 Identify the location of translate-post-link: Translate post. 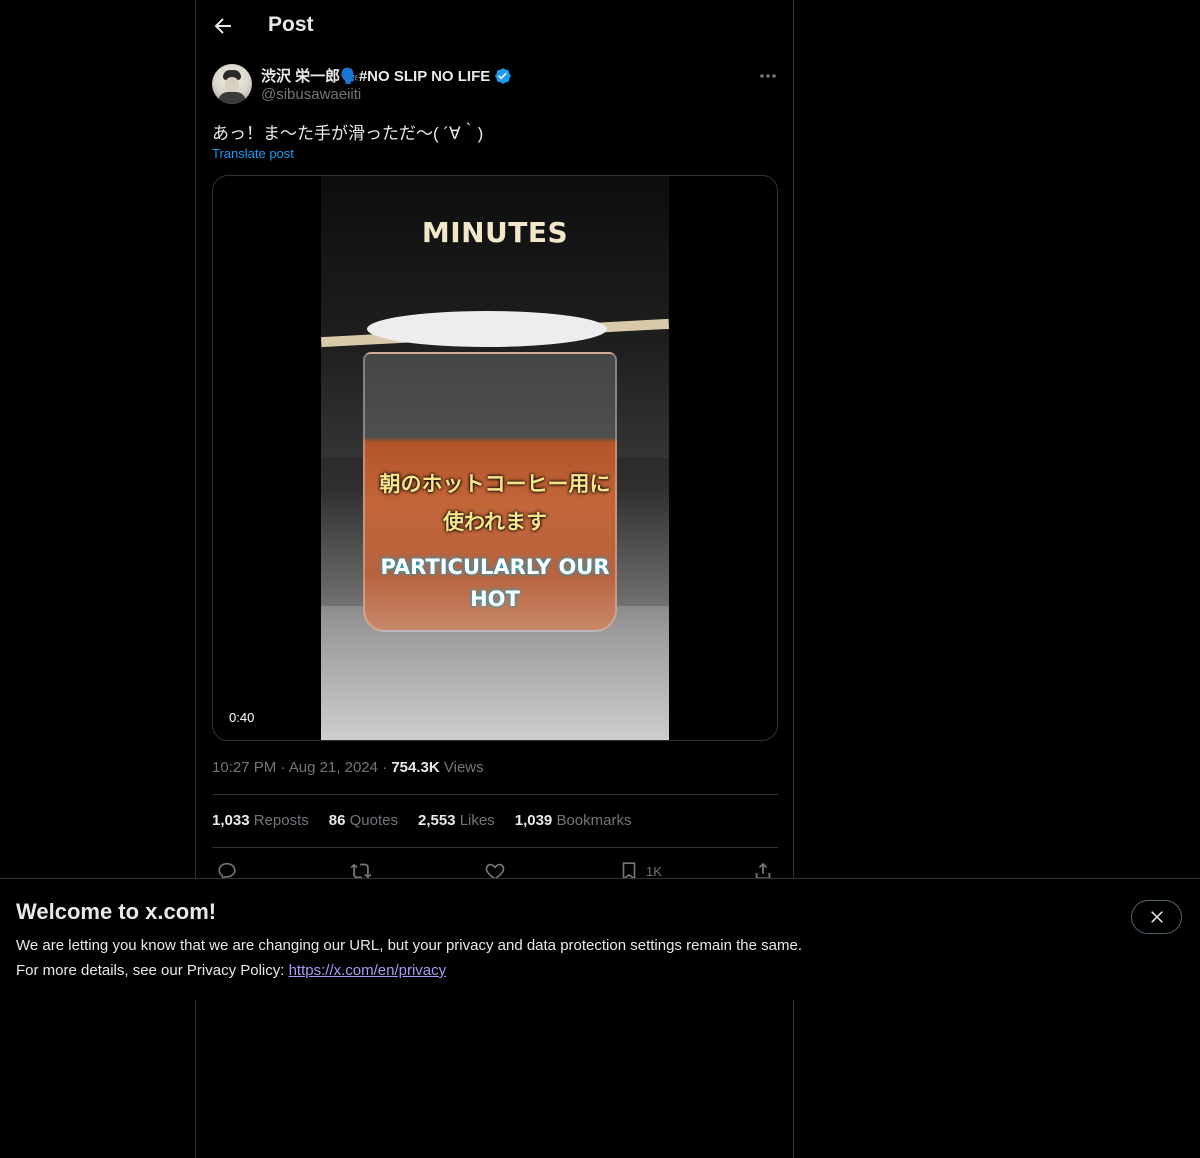
(253, 153).